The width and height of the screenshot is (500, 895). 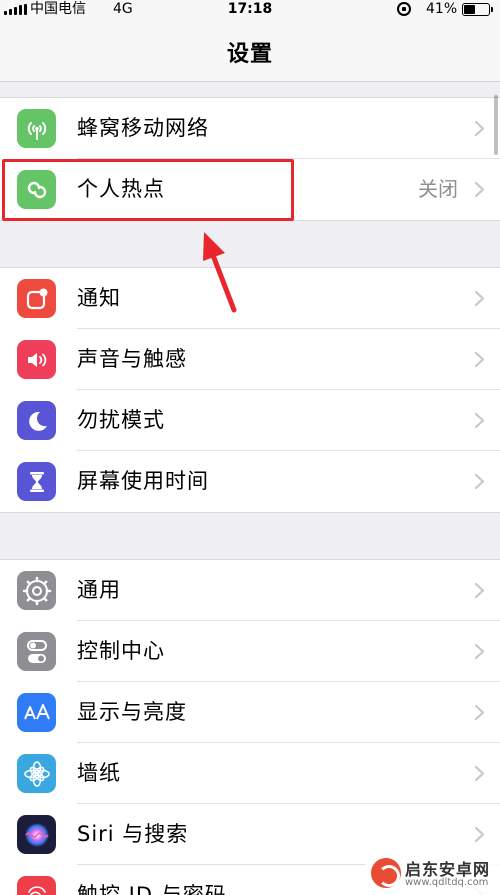 I want to click on watermark: 启东安卓网 www.qdltdq.com, so click(x=432, y=873).